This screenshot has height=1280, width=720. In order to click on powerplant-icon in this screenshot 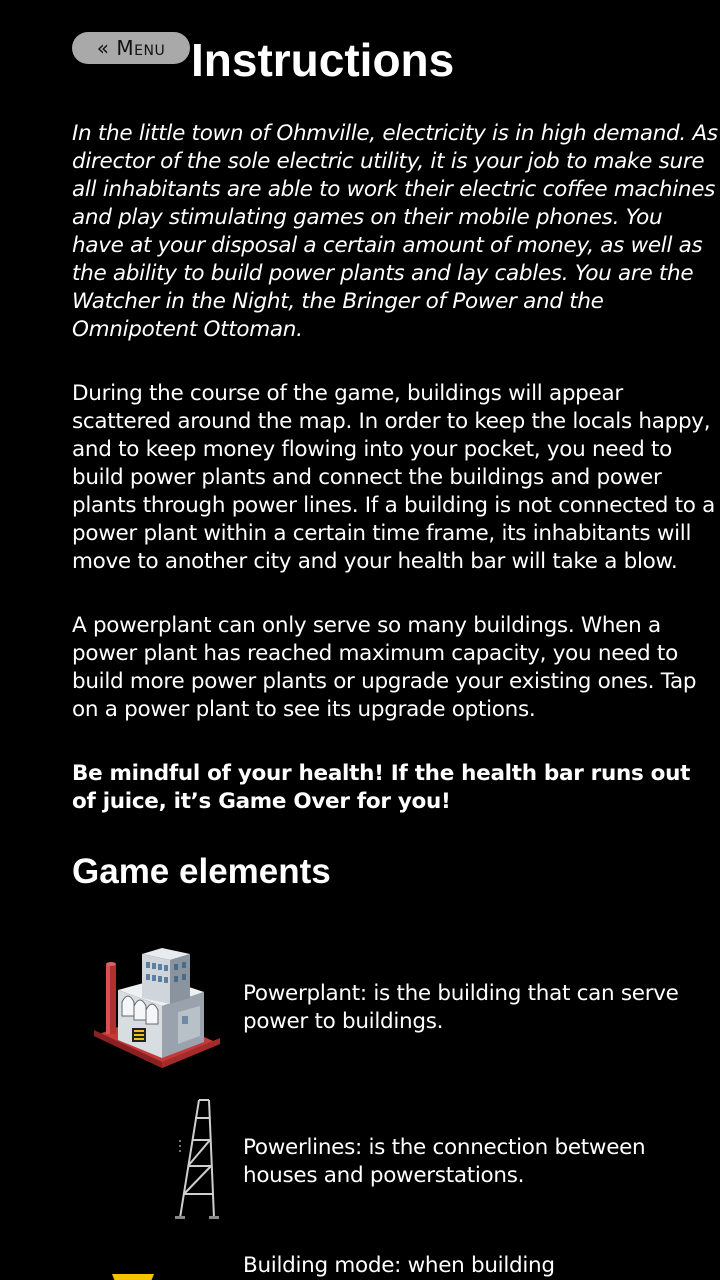, I will do `click(157, 1008)`.